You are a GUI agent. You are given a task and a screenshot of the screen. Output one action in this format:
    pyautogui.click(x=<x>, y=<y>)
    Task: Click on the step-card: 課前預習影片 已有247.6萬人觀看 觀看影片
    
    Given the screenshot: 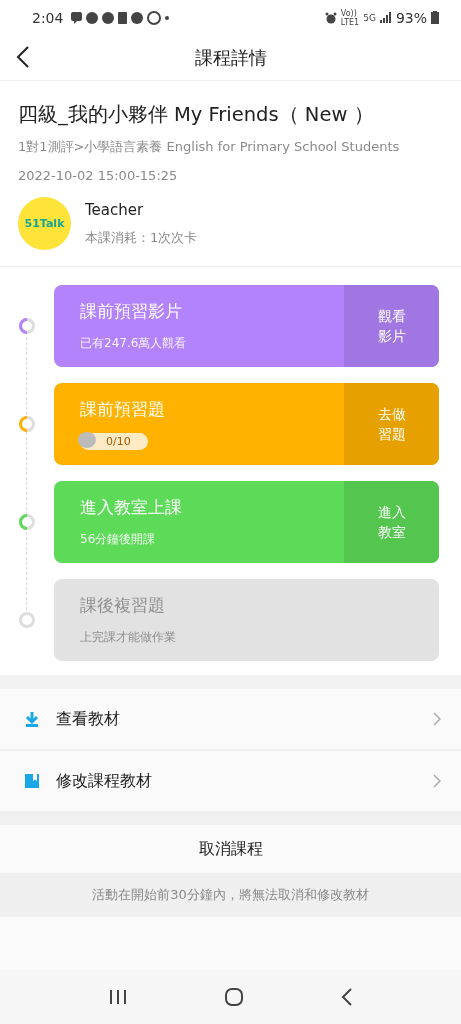 What is the action you would take?
    pyautogui.click(x=246, y=326)
    